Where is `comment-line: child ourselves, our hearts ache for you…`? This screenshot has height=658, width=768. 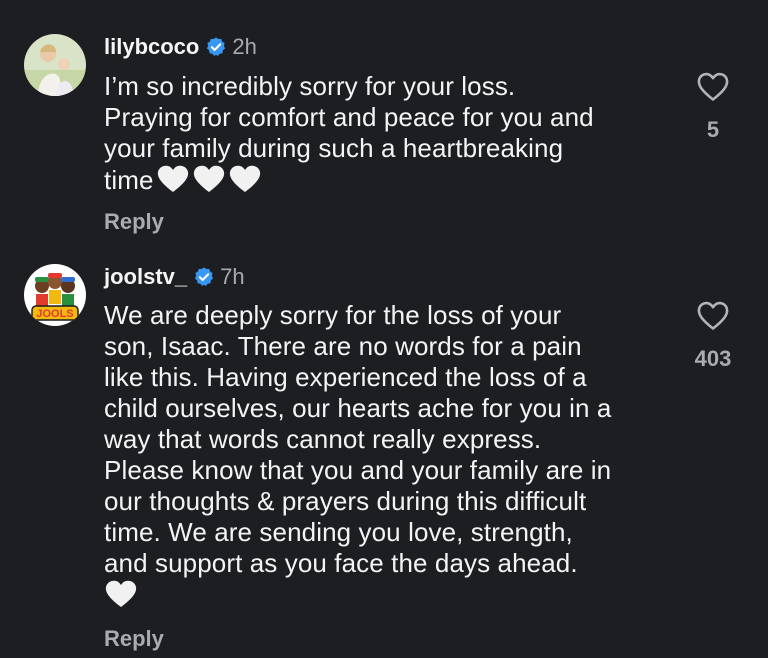 comment-line: child ourselves, our hearts ache for you… is located at coordinates (358, 408).